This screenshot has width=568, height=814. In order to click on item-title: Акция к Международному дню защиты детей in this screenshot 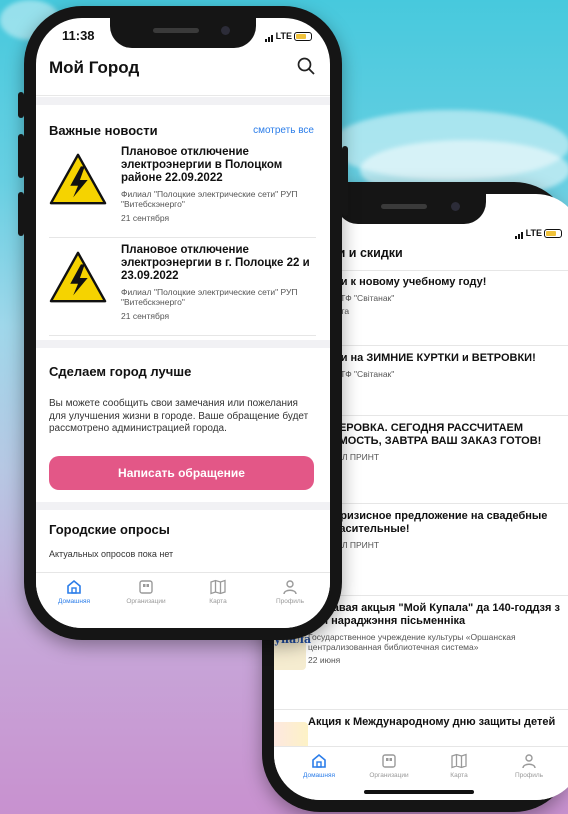, I will do `click(432, 722)`.